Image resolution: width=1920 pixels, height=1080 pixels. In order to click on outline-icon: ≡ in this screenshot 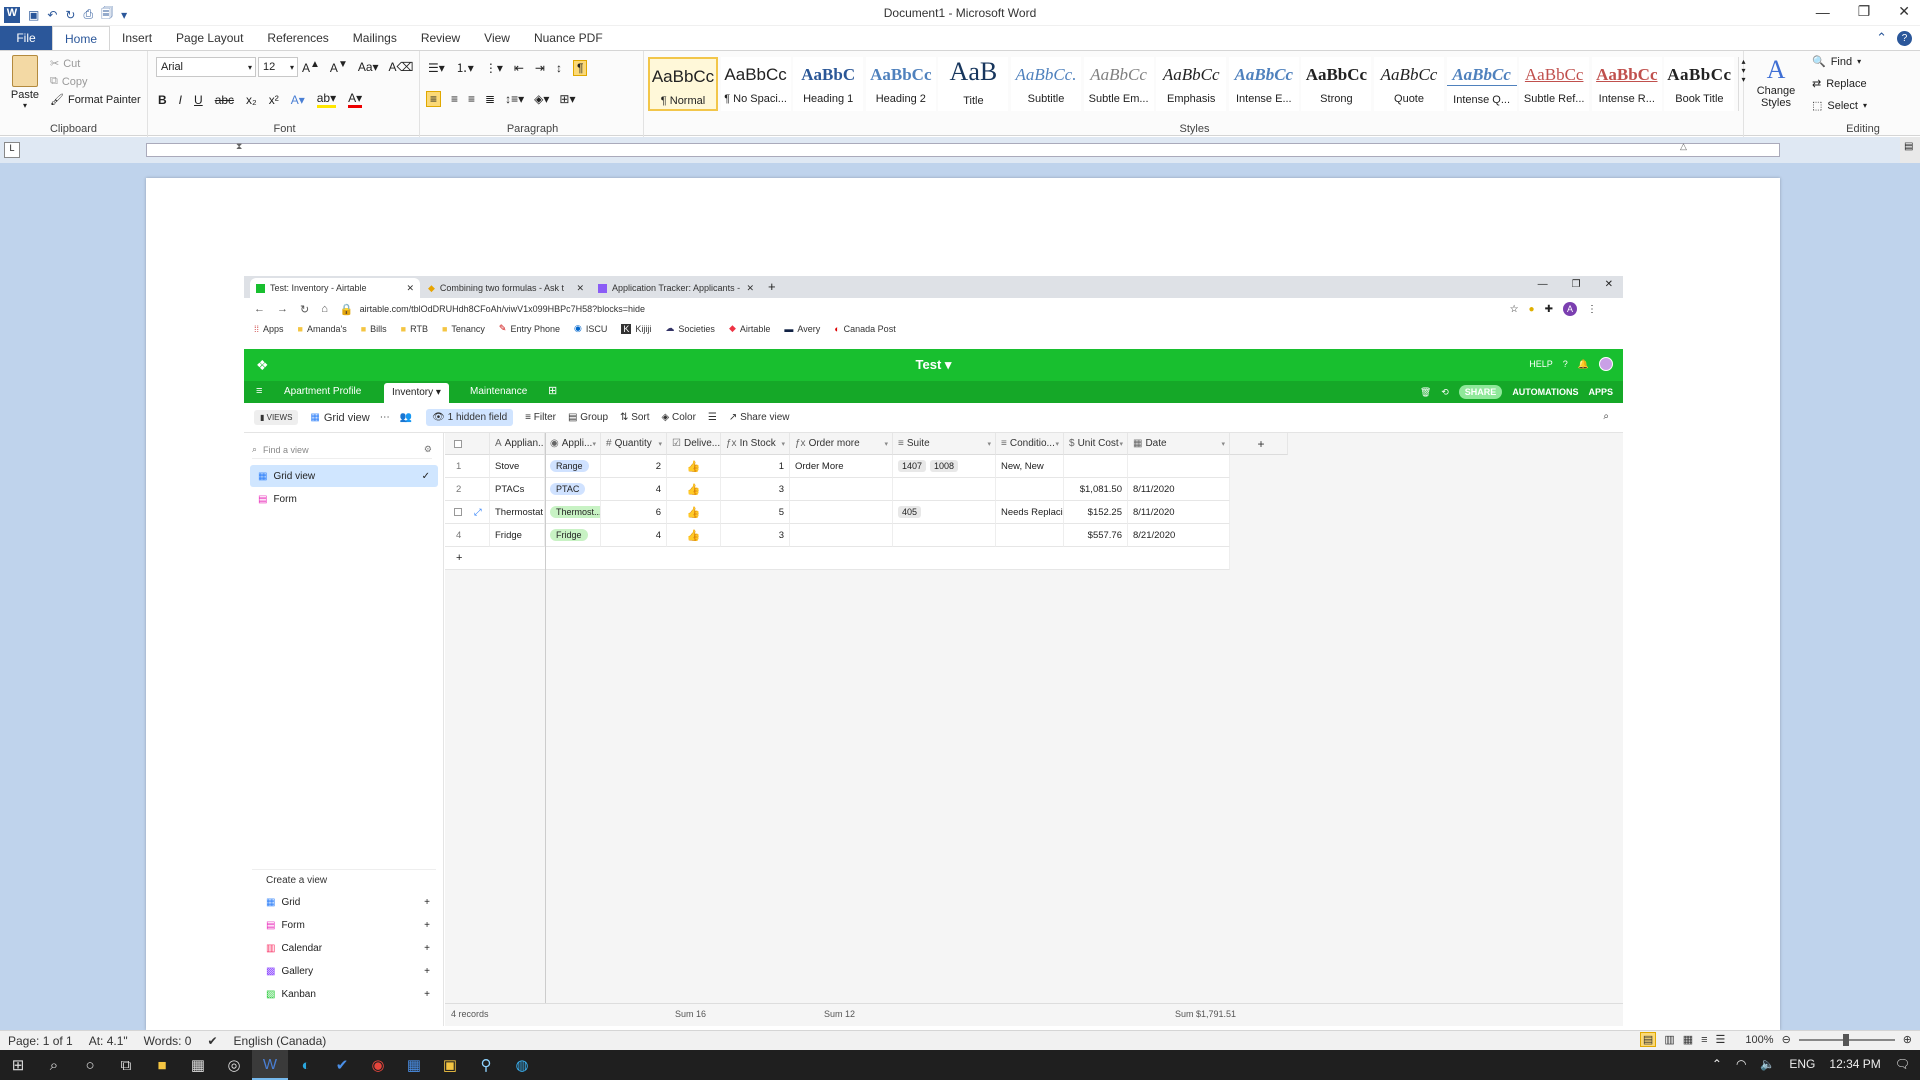, I will do `click(1704, 1040)`.